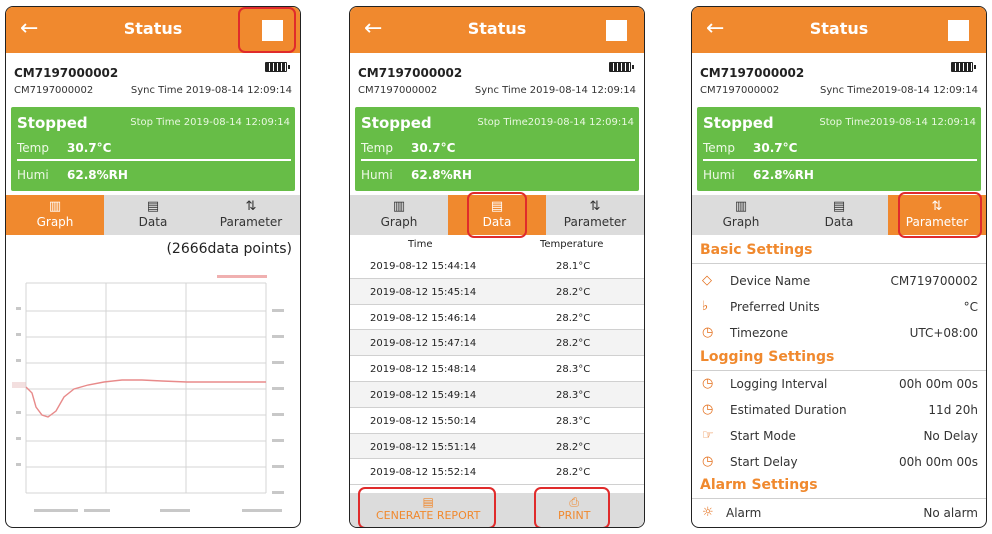 The image size is (992, 534). Describe the element at coordinates (783, 175) in the screenshot. I see `humi-value: 62.8%RH` at that location.